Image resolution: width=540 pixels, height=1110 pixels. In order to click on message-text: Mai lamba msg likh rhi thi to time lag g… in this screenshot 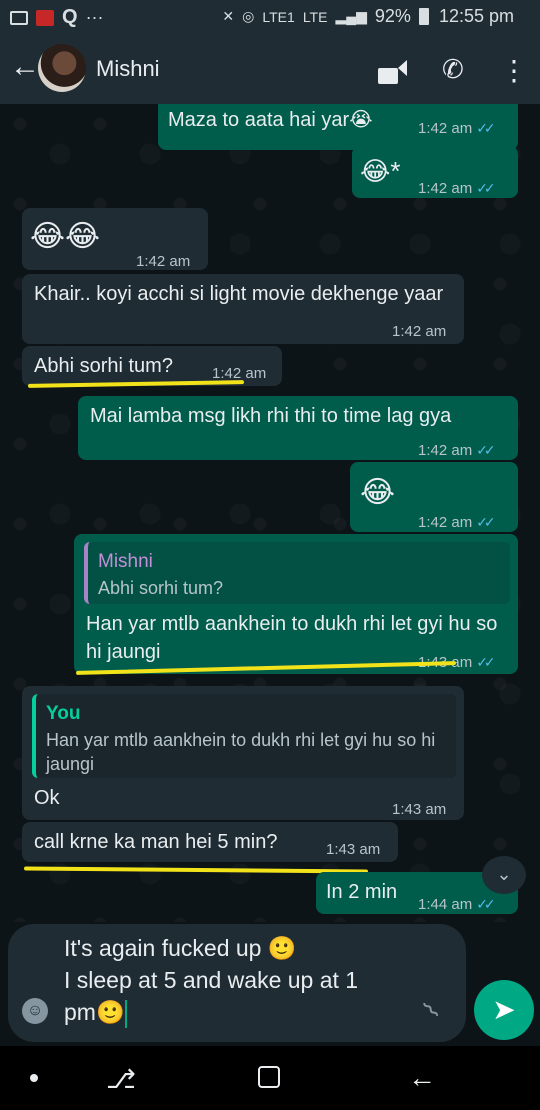, I will do `click(271, 416)`.